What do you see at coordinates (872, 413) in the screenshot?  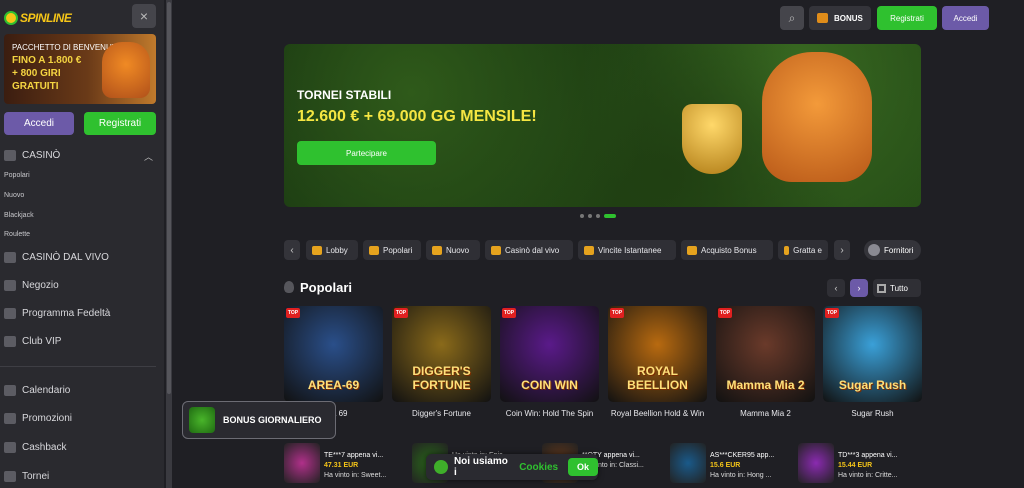 I see `game-name: Sugar Rush` at bounding box center [872, 413].